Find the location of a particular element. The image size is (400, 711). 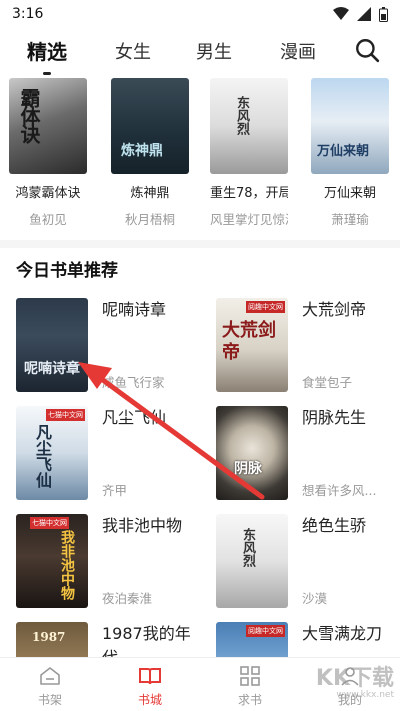

book-cover: 呢喃诗章 is located at coordinates (52, 345).